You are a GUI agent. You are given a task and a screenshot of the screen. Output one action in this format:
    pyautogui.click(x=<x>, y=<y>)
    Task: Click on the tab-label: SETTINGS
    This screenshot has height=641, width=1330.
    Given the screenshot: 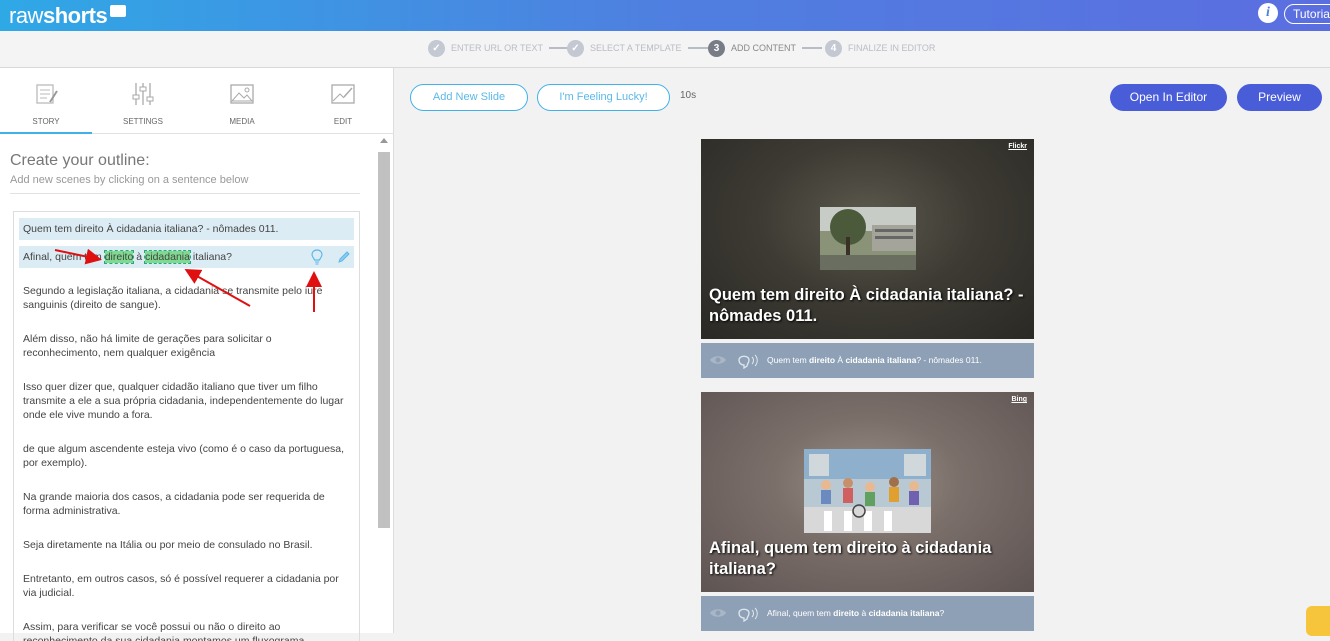 What is the action you would take?
    pyautogui.click(x=142, y=121)
    